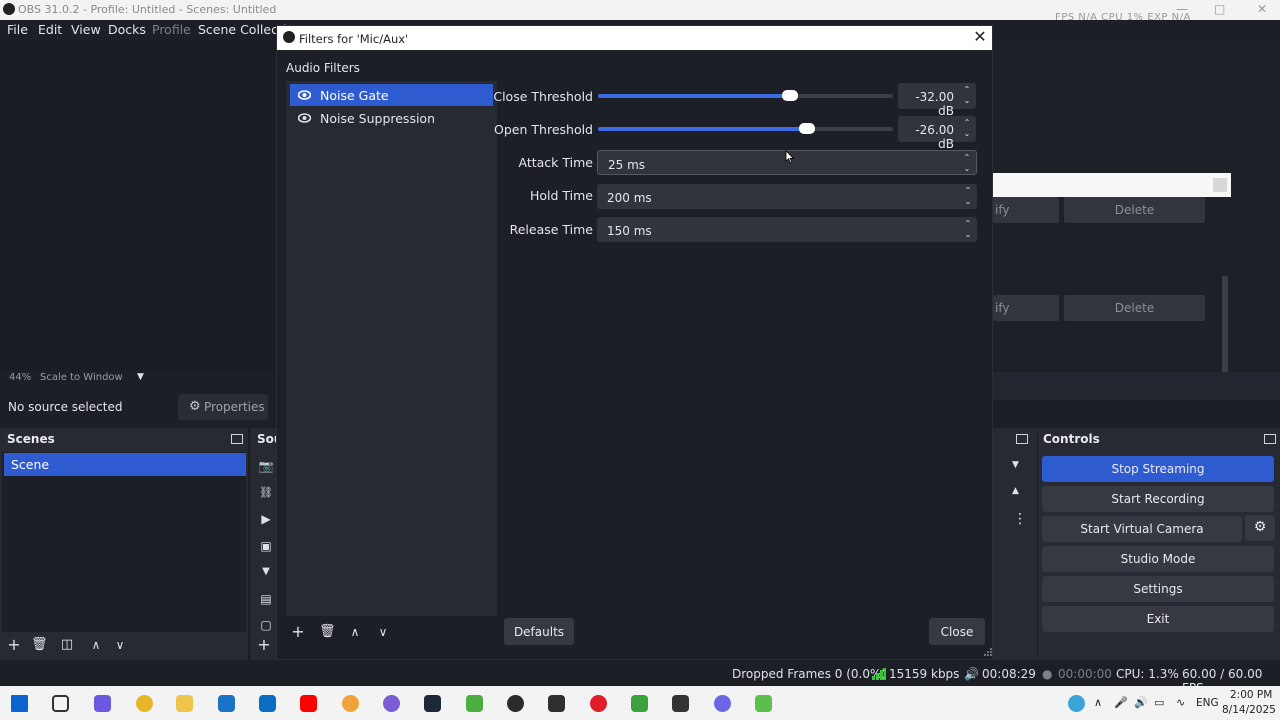 Image resolution: width=1280 pixels, height=720 pixels. Describe the element at coordinates (763, 703) in the screenshot. I see `game-icon` at that location.